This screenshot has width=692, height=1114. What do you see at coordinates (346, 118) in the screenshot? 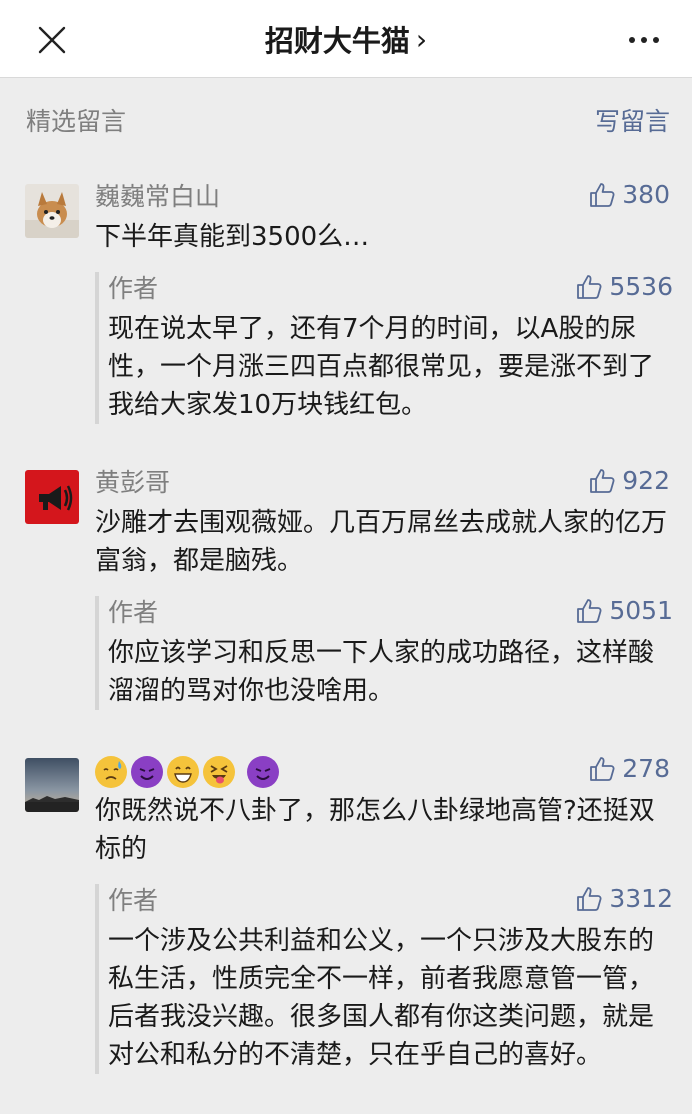
I see `featured-comments-header: 精选留言 写留言` at bounding box center [346, 118].